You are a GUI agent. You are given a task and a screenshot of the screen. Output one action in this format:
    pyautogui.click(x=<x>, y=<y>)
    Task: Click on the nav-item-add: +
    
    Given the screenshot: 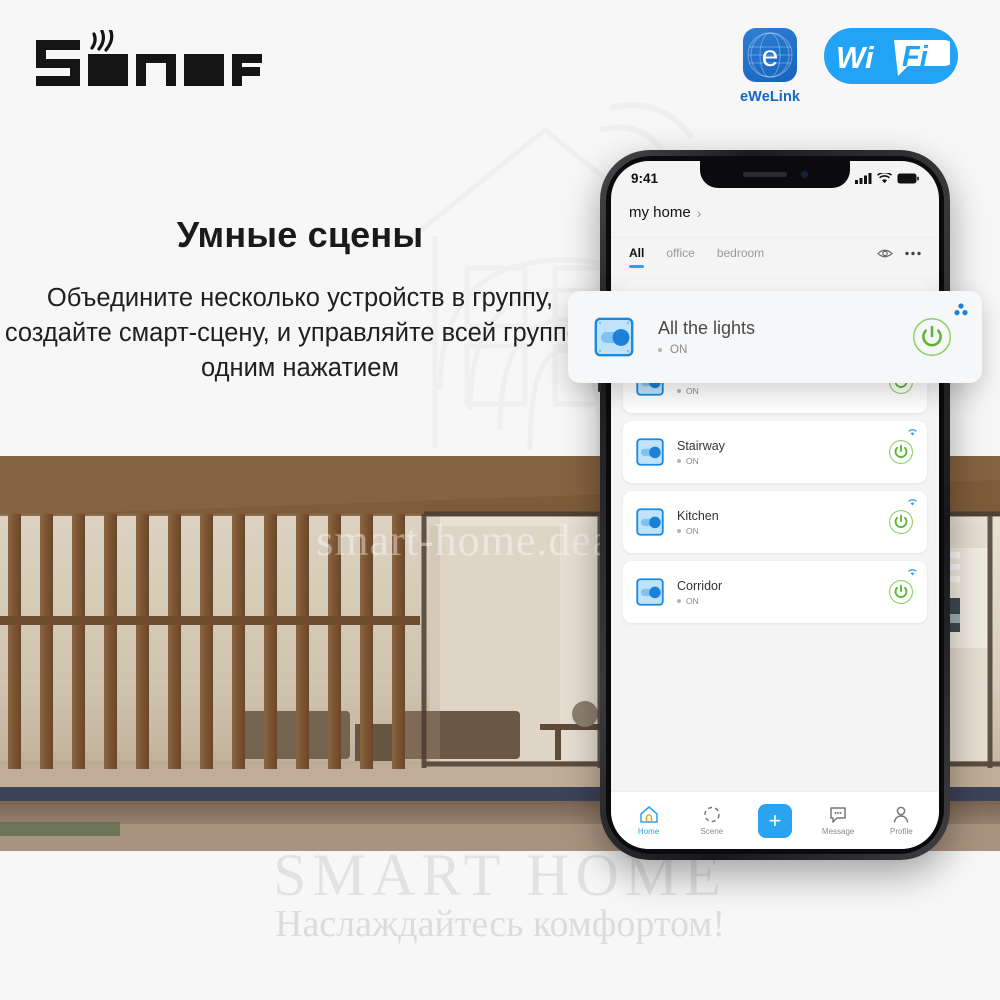 What is the action you would take?
    pyautogui.click(x=775, y=820)
    